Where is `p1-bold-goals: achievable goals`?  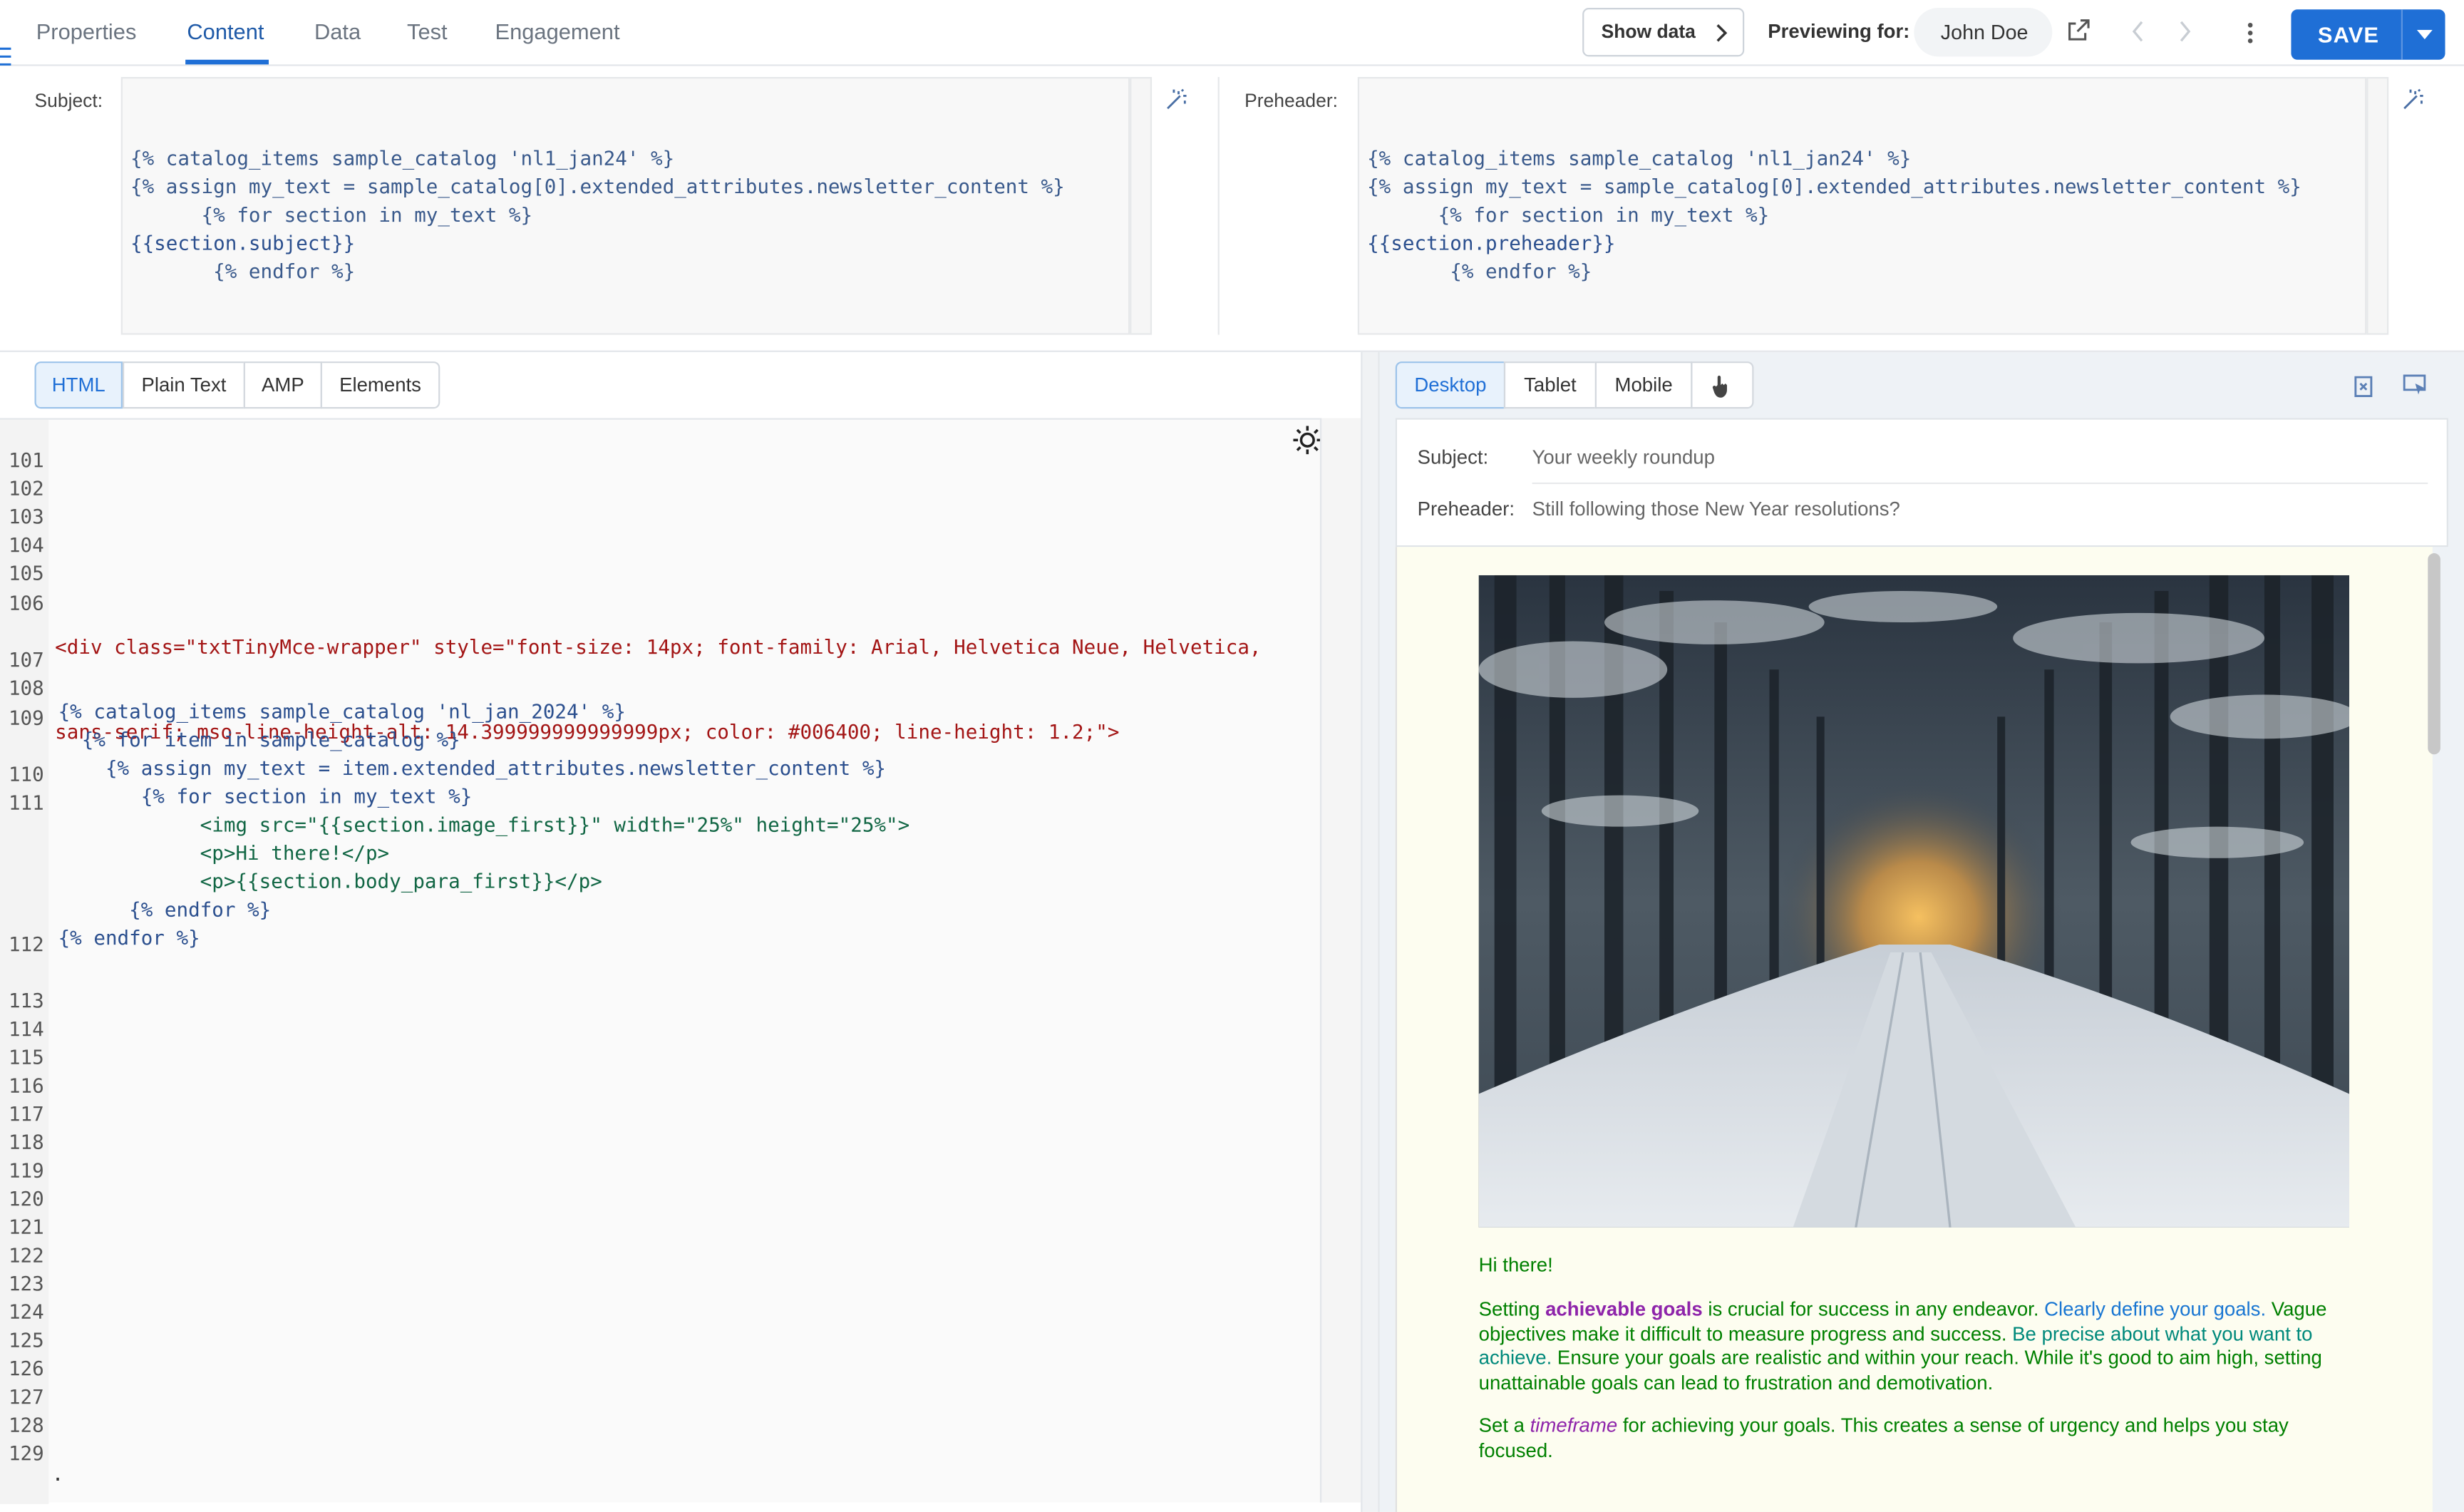
p1-bold-goals: achievable goals is located at coordinates (1624, 1309).